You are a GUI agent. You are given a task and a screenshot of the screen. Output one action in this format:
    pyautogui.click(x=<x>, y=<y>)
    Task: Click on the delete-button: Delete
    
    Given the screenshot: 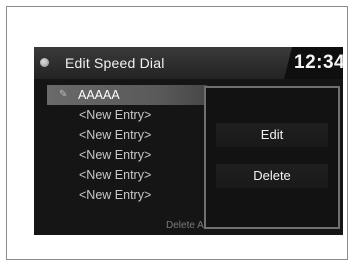 What is the action you would take?
    pyautogui.click(x=272, y=176)
    